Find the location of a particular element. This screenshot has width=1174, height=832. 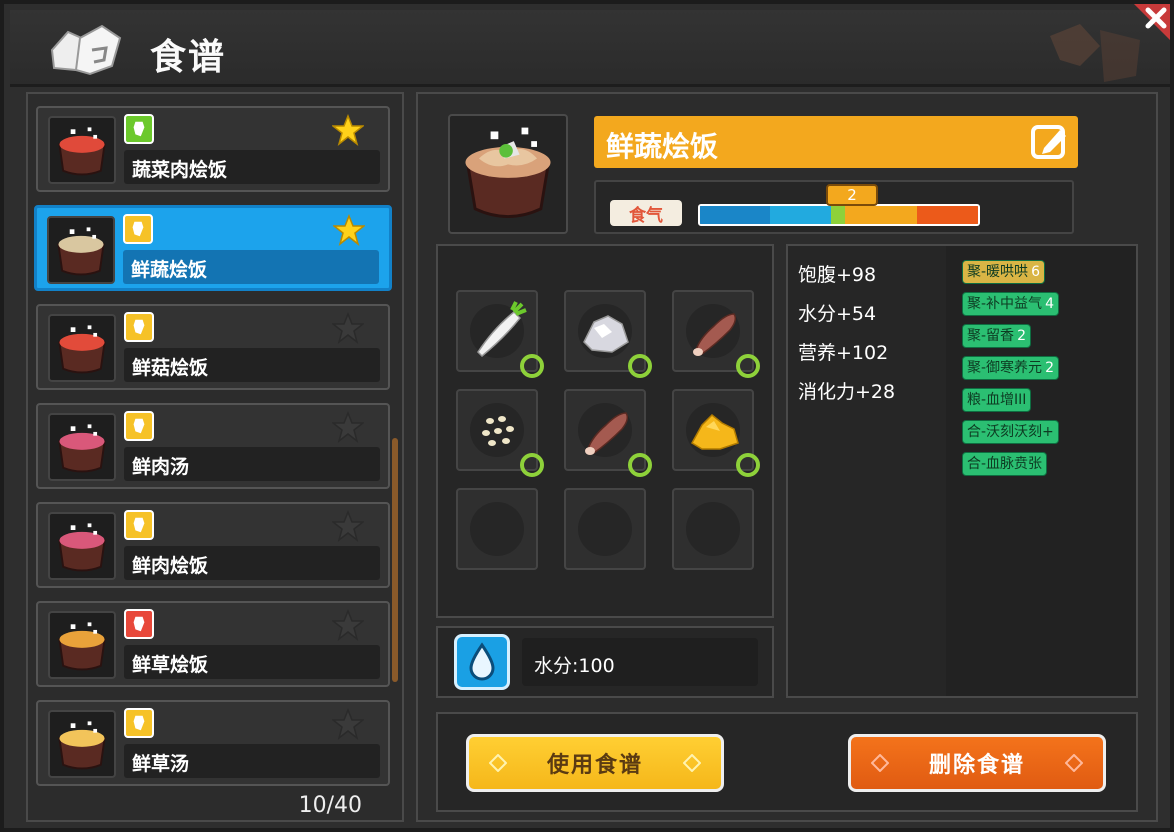

recipe-name-bar: 鲜菇烩饭 is located at coordinates (252, 365).